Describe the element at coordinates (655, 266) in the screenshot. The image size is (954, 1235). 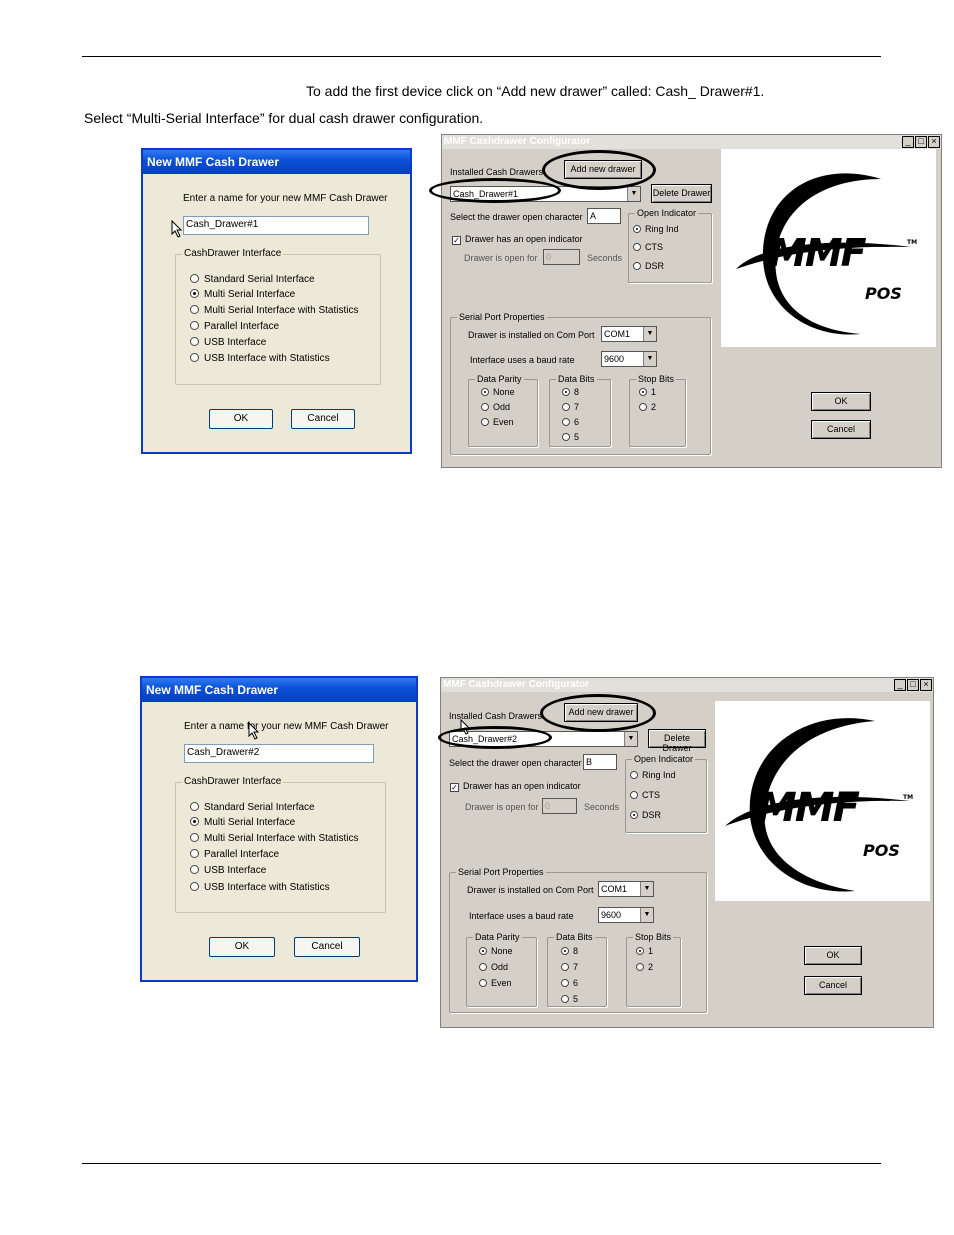
I see `radio-label: DSR` at that location.